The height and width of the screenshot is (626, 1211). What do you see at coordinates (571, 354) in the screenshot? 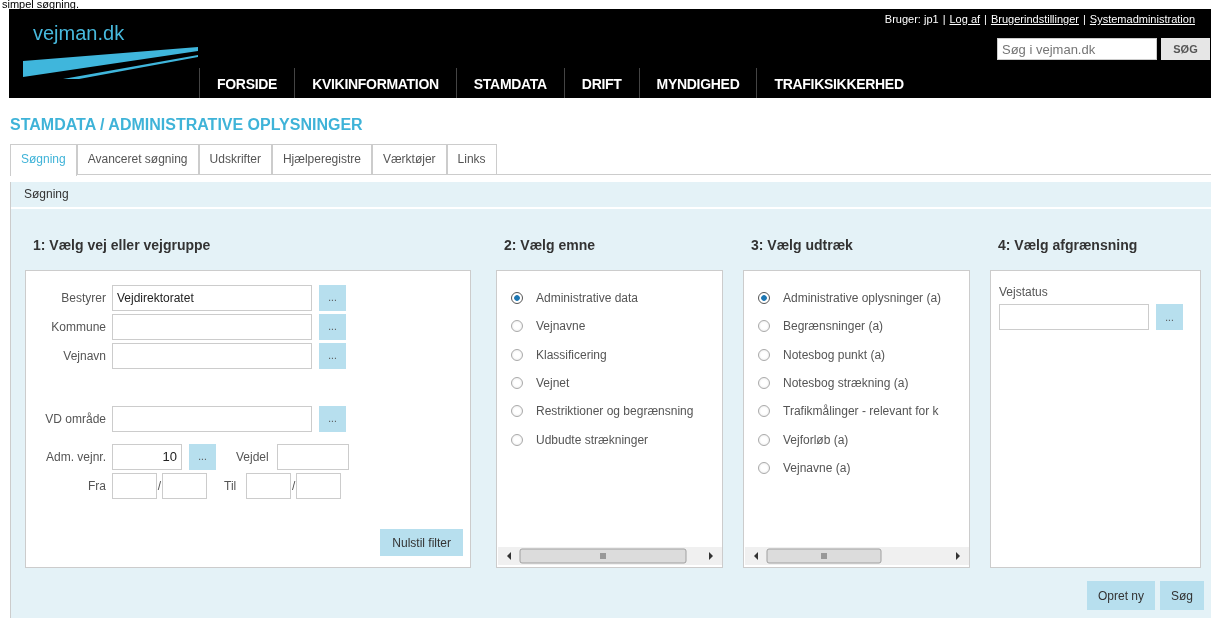
I see `option-label: Klassificering` at bounding box center [571, 354].